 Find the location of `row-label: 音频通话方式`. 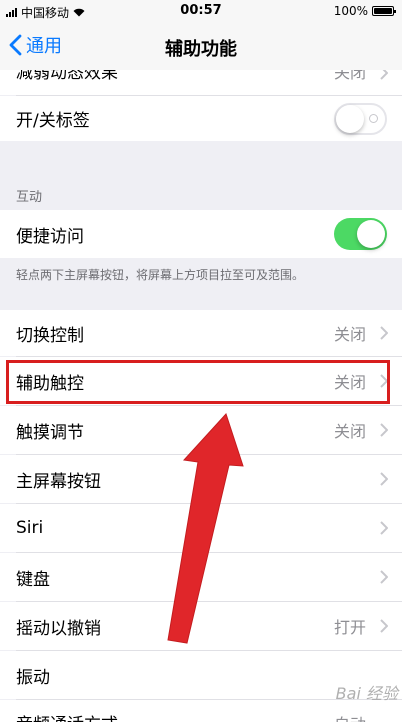

row-label: 音频通话方式 is located at coordinates (67, 716).